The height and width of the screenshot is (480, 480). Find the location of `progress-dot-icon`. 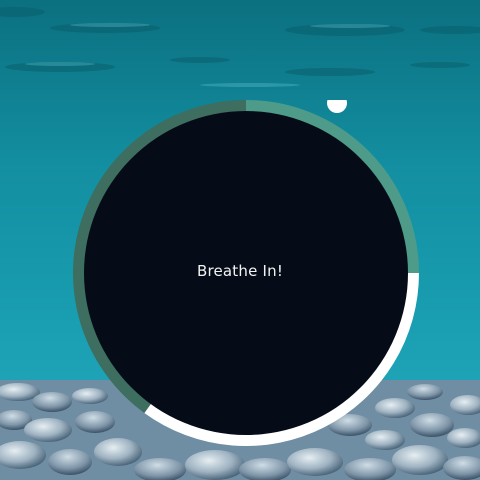

progress-dot-icon is located at coordinates (337, 106).